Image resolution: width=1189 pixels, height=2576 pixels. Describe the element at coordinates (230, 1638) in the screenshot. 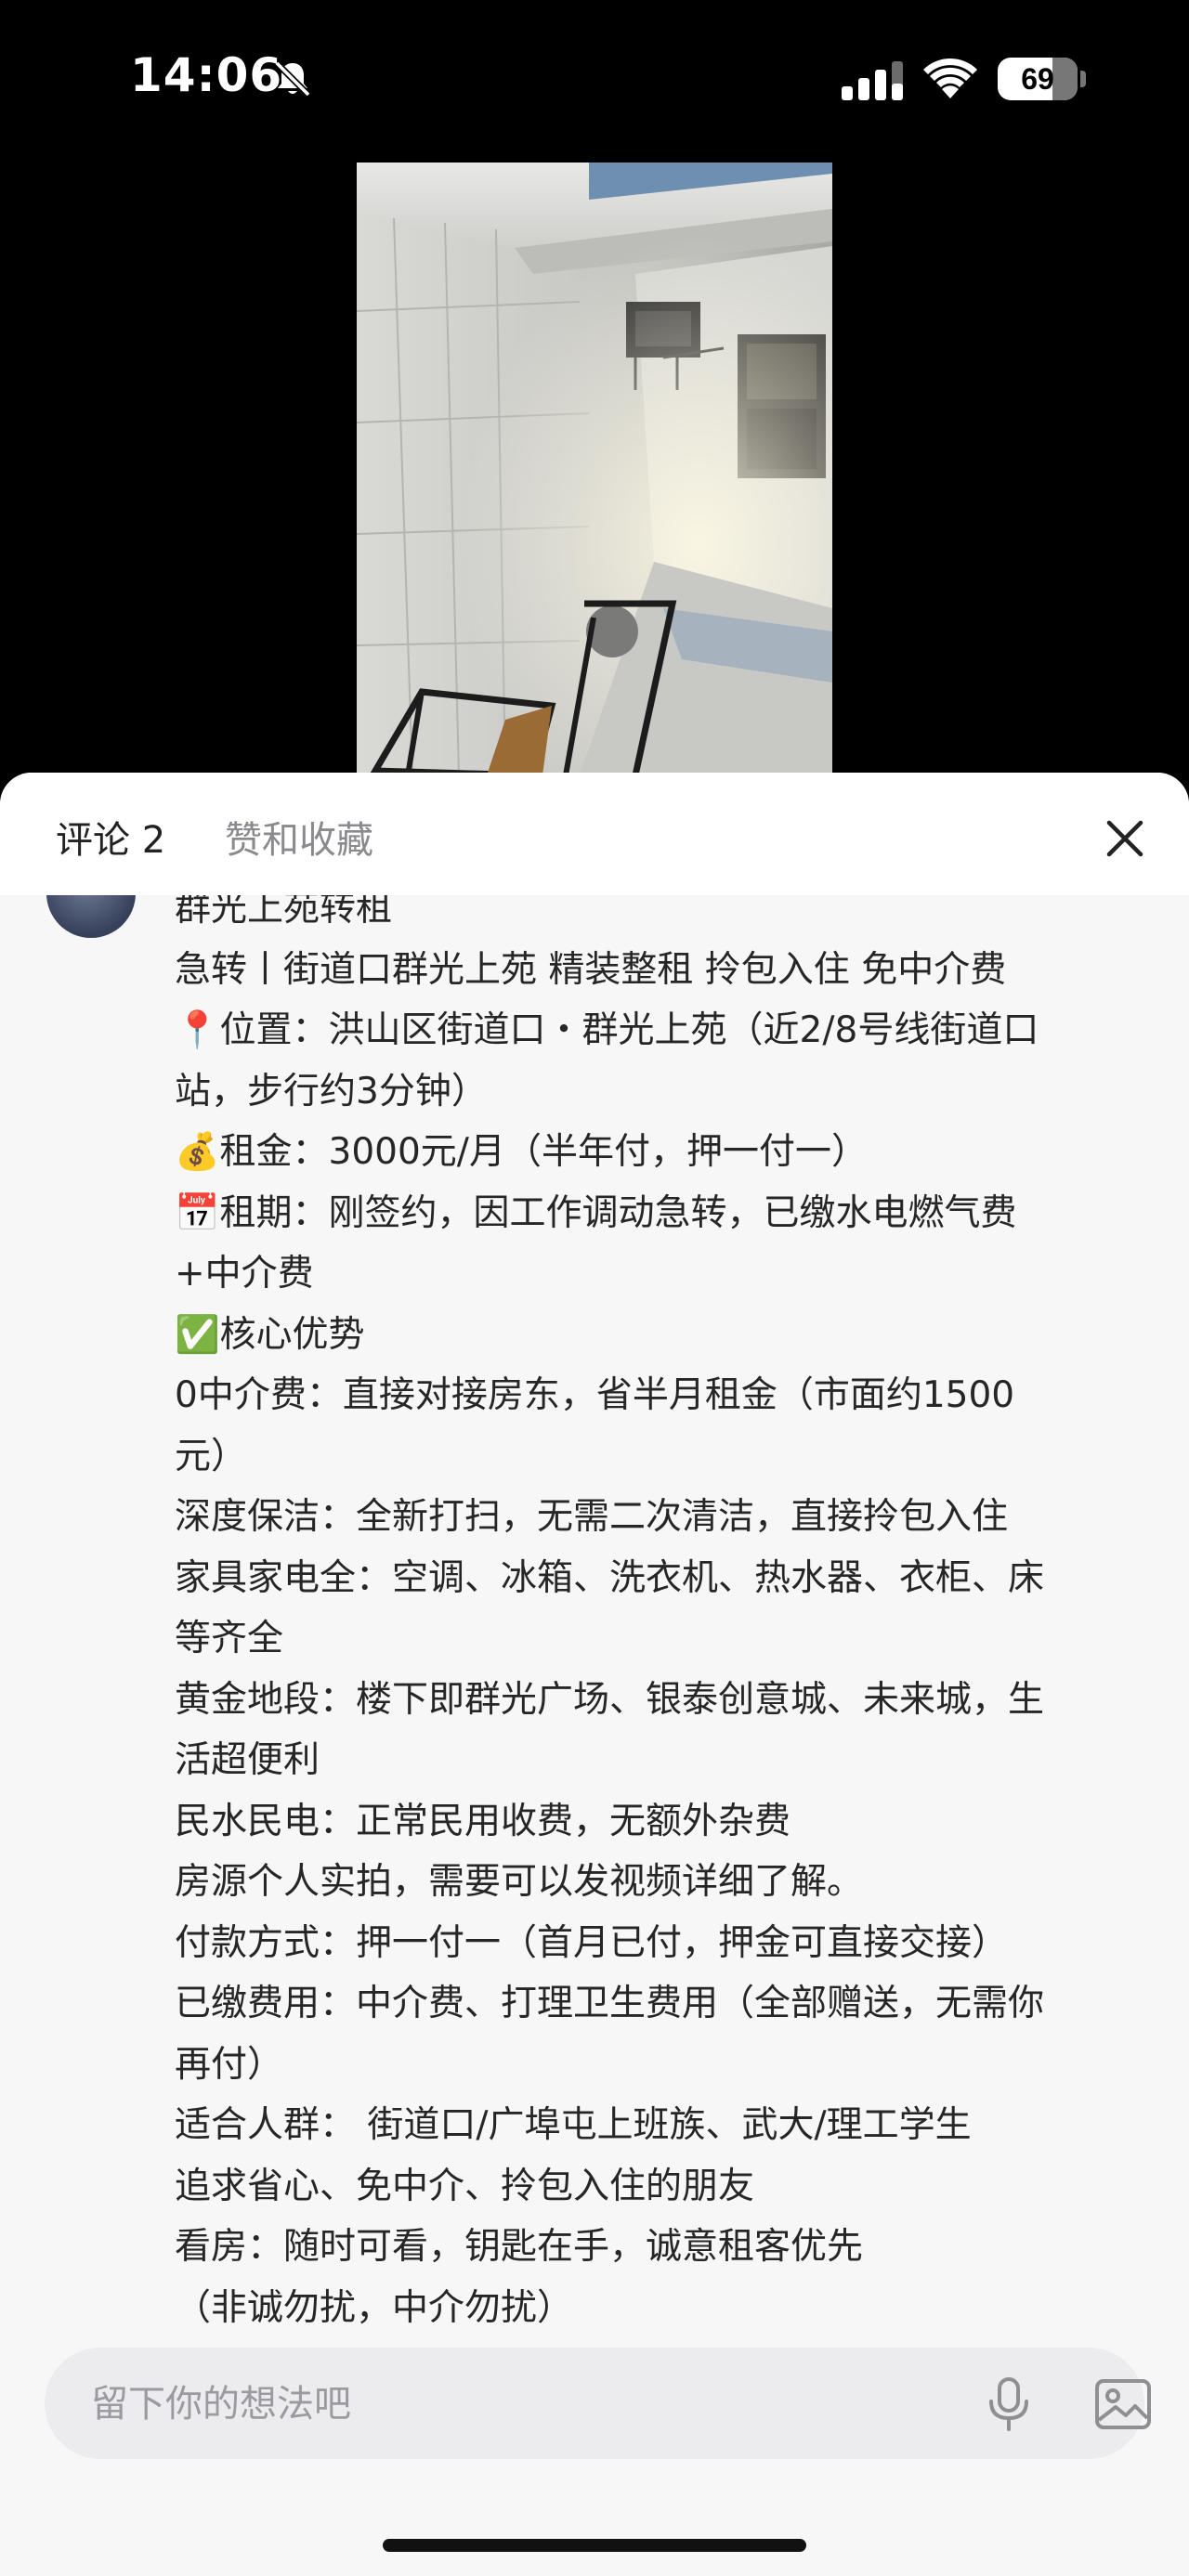

I see `comment-line: 等齐全` at that location.